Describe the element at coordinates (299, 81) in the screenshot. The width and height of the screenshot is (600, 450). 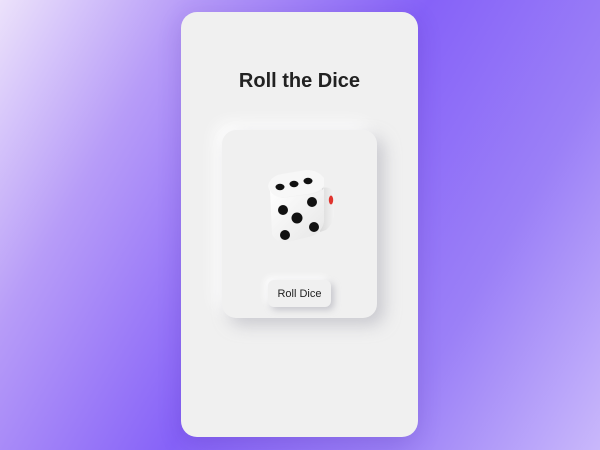
I see `page-title: Roll the Dice` at that location.